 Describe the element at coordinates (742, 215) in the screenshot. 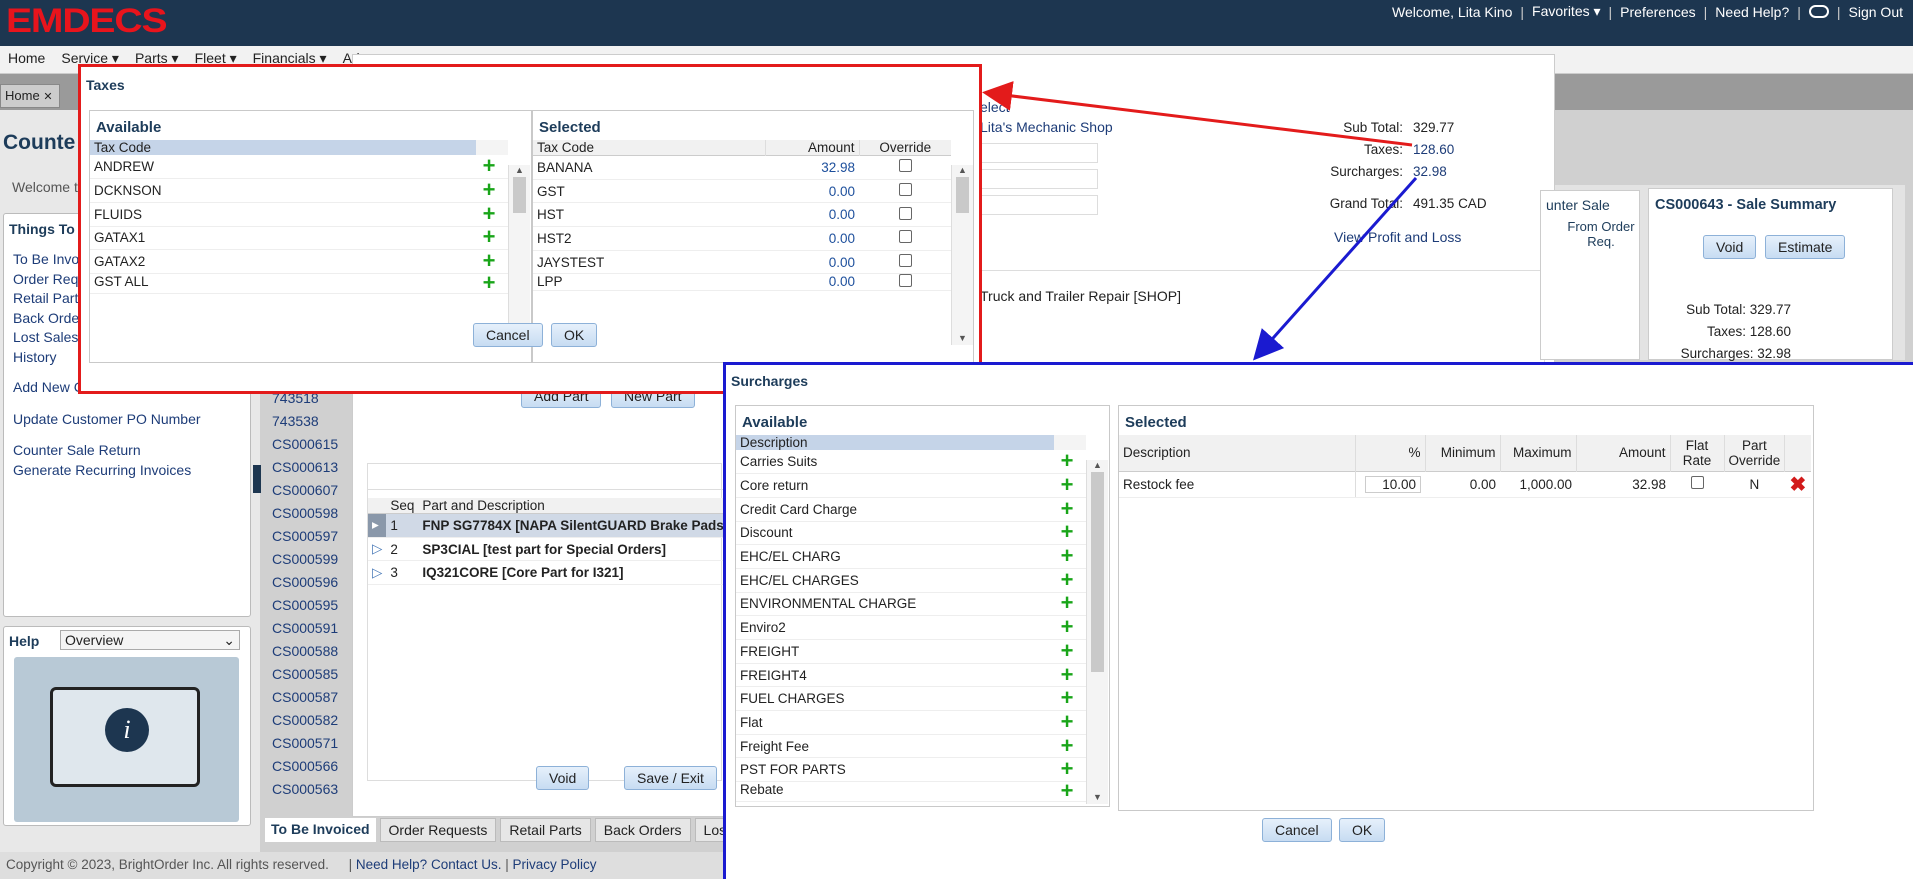

I see `table-row: HST 0.00` at that location.